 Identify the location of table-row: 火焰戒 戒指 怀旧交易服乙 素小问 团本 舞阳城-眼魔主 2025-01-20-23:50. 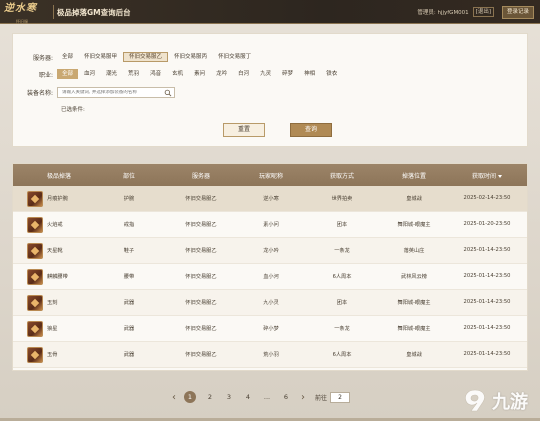
(270, 225).